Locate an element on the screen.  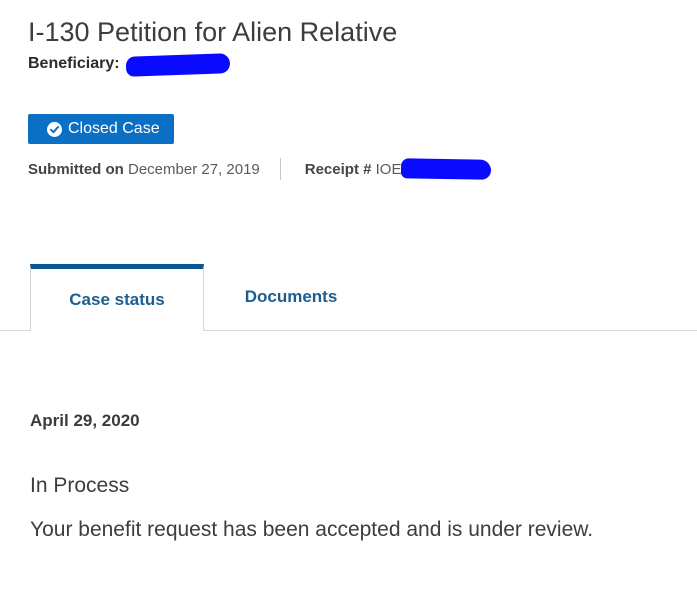
status-badge-label: Closed Case is located at coordinates (114, 128).